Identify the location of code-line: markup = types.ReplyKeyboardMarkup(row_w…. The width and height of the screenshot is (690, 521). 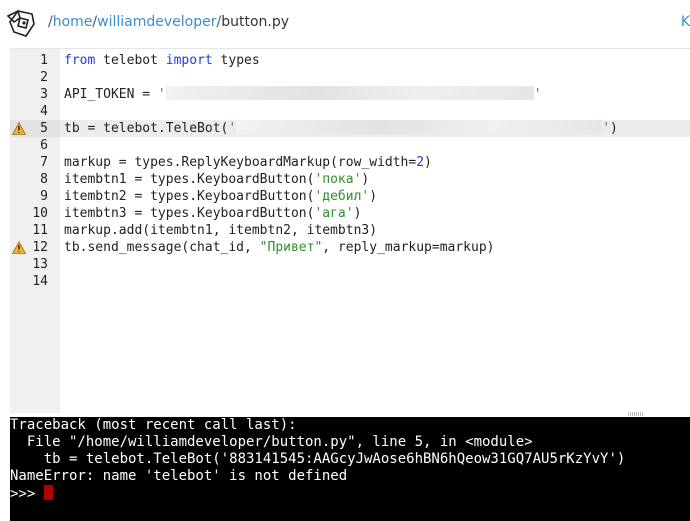
(377, 162).